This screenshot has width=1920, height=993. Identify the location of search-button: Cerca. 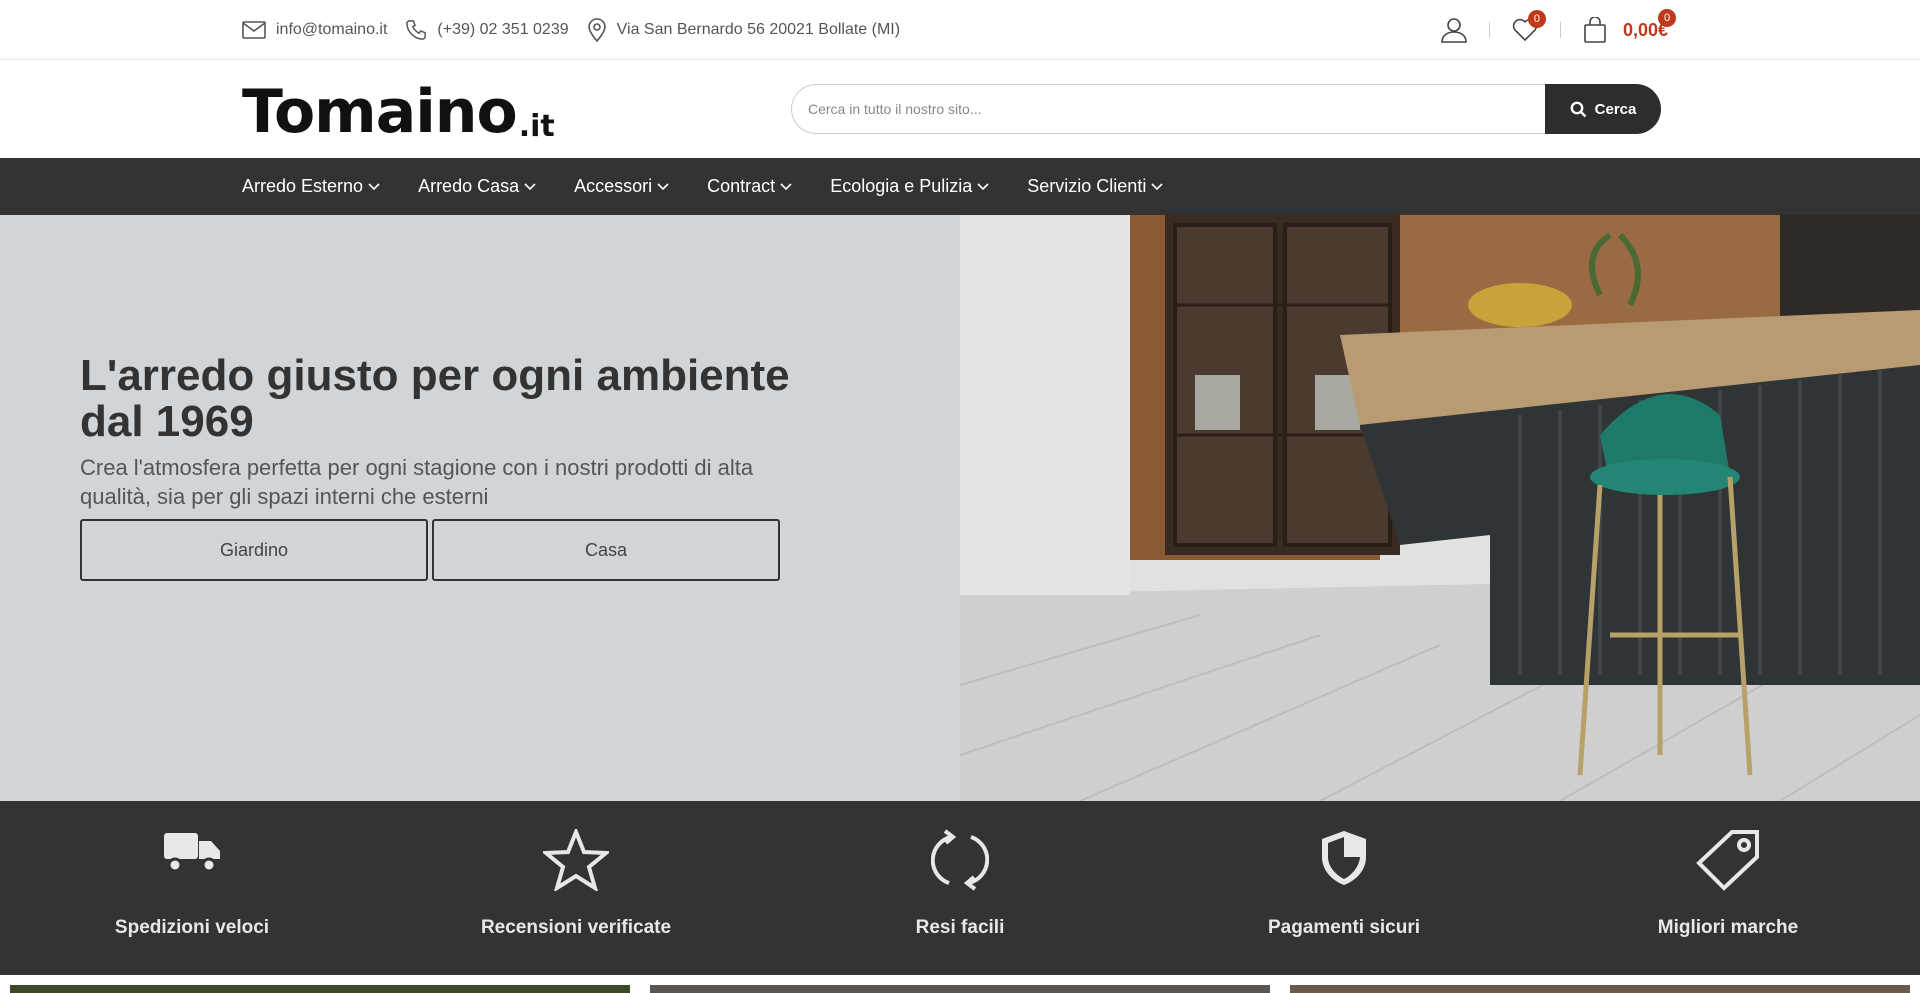
(1603, 109).